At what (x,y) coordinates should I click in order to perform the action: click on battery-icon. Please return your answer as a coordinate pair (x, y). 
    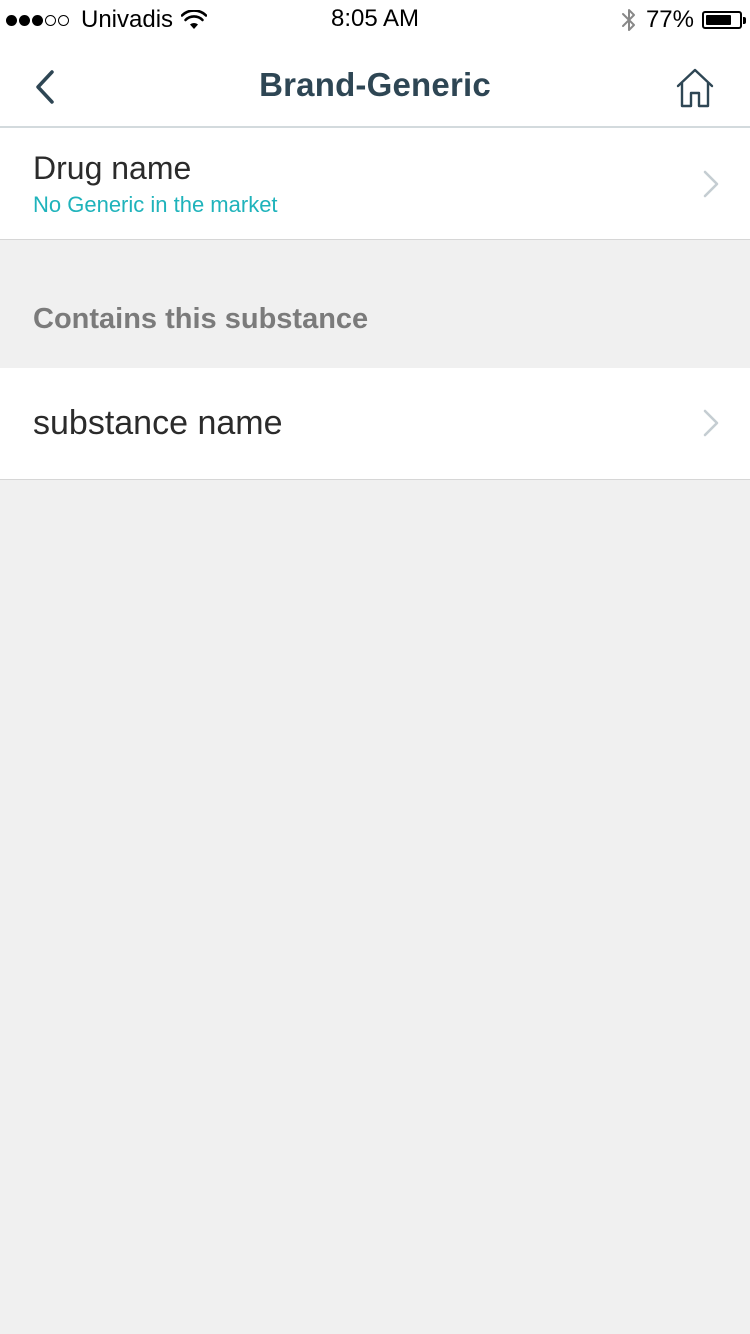
    Looking at the image, I should click on (724, 20).